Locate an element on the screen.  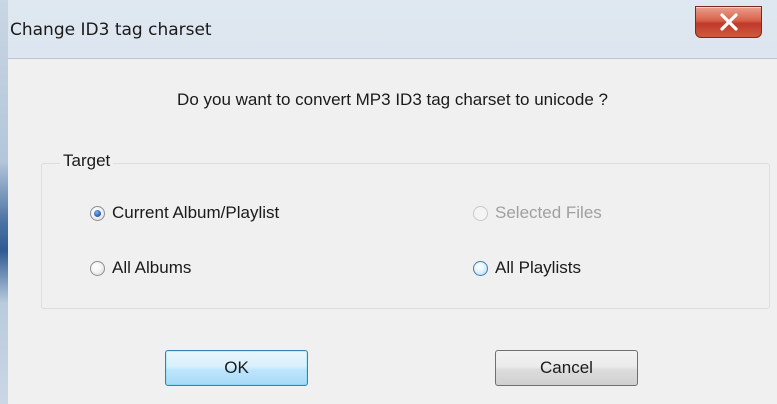
radio-hover-icon is located at coordinates (480, 268).